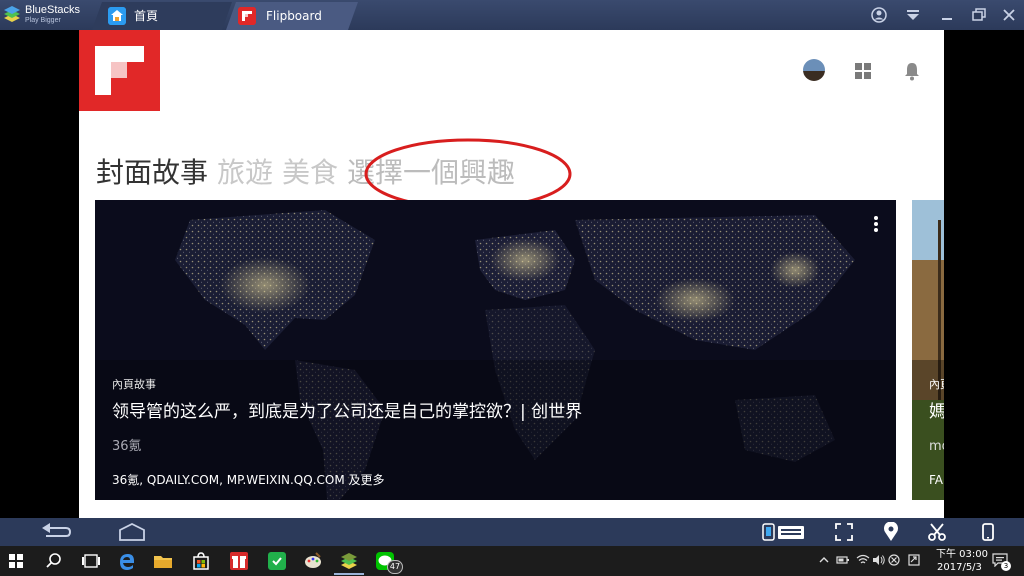 The image size is (1024, 576). I want to click on flipboard-tab-icon, so click(247, 16).